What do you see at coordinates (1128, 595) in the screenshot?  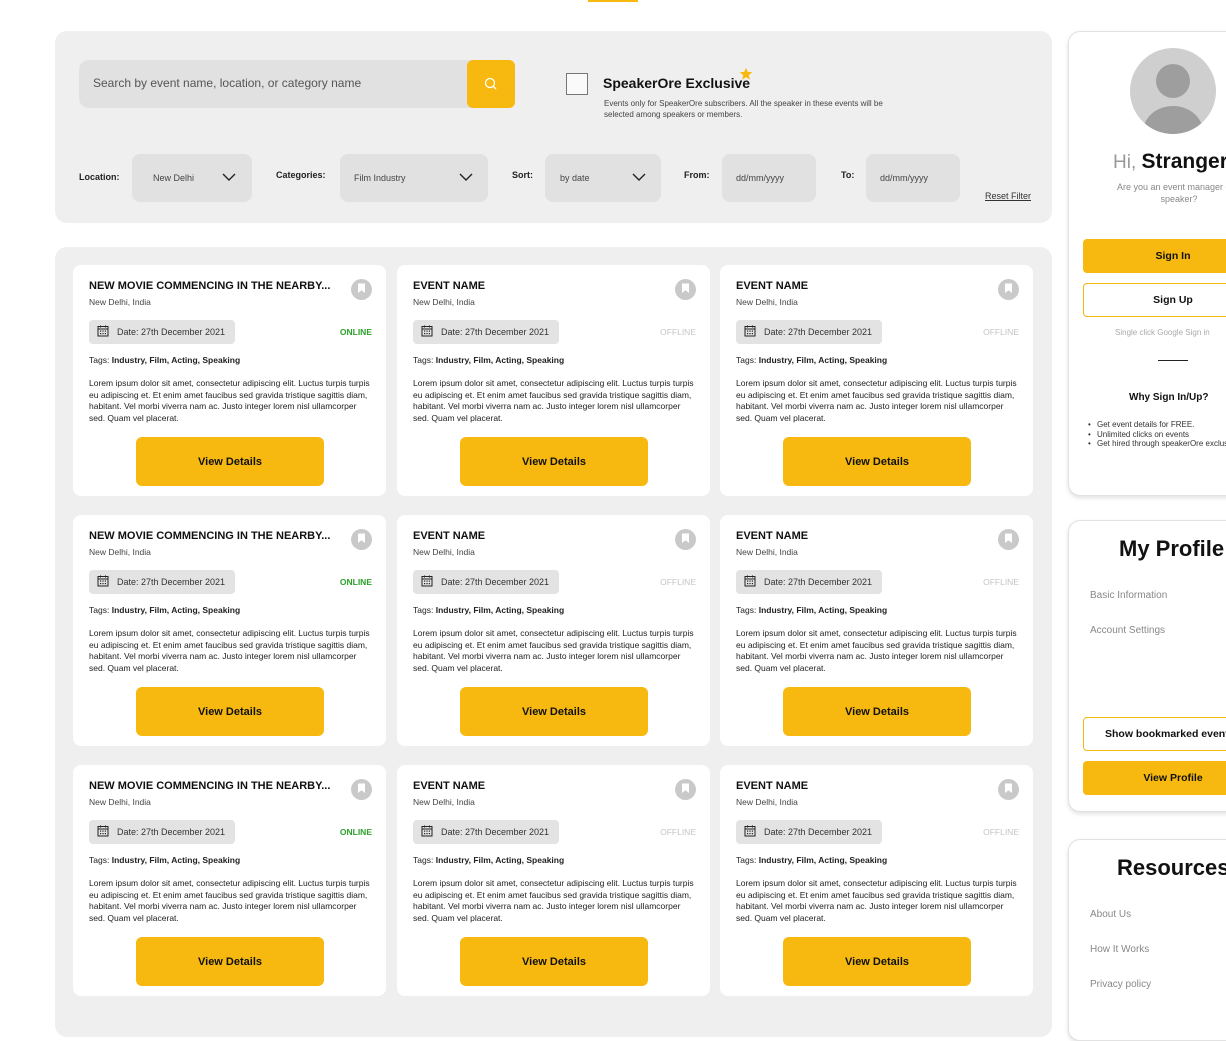 I see `basic-information-link: Basic Information` at bounding box center [1128, 595].